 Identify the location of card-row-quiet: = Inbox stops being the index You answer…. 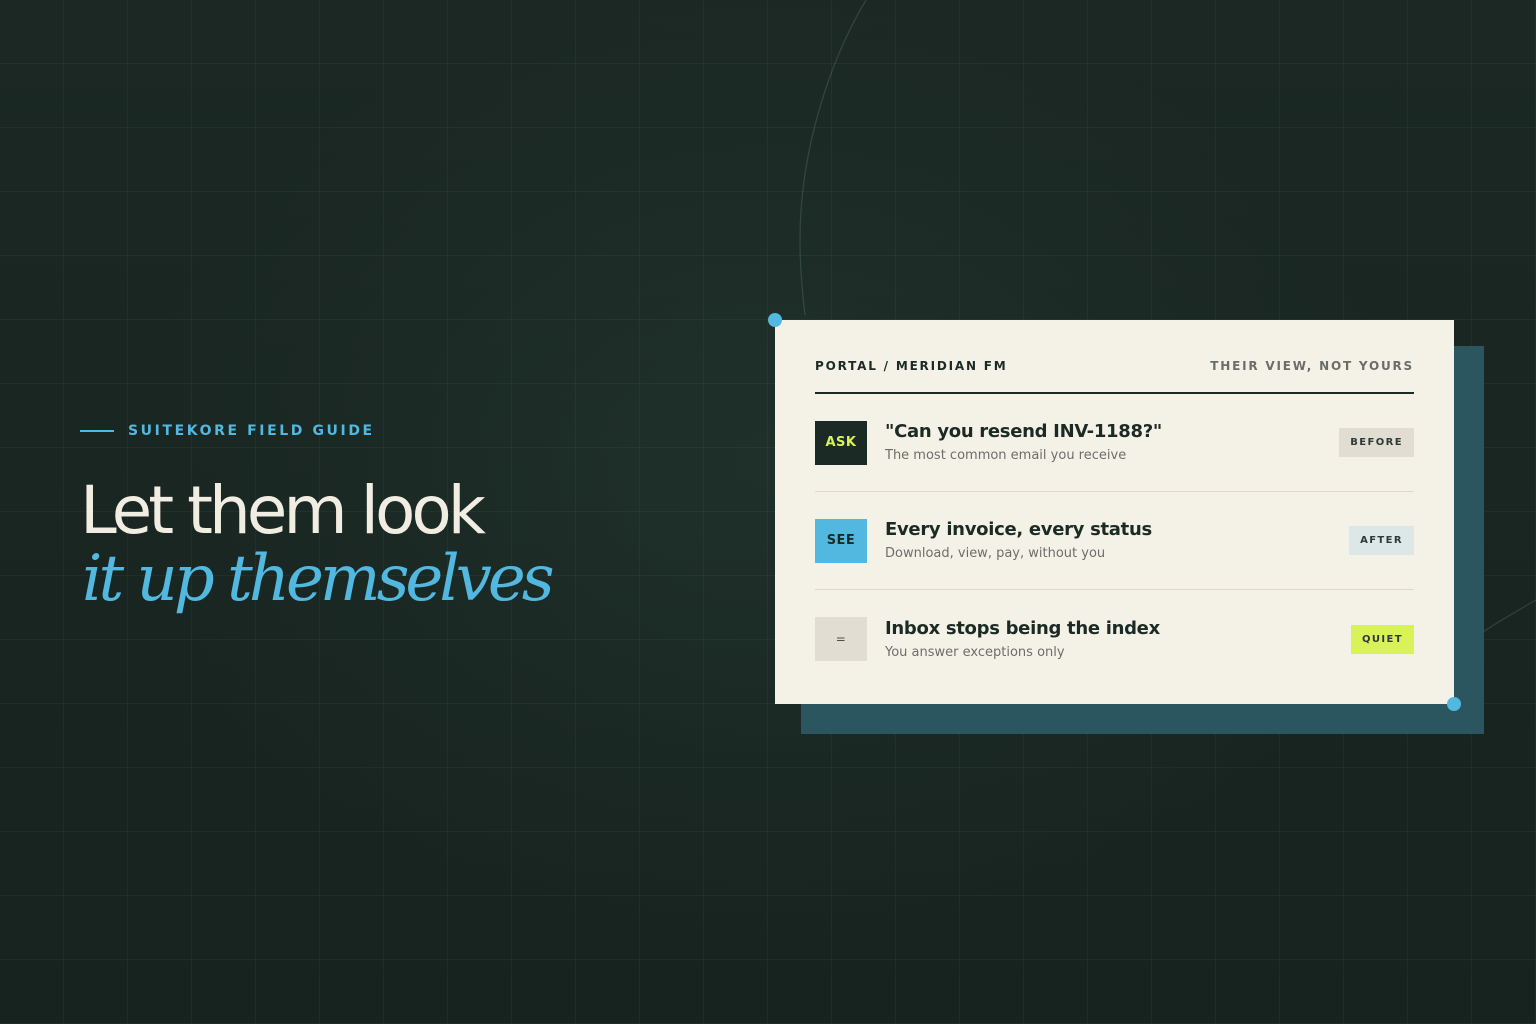
(1114, 639).